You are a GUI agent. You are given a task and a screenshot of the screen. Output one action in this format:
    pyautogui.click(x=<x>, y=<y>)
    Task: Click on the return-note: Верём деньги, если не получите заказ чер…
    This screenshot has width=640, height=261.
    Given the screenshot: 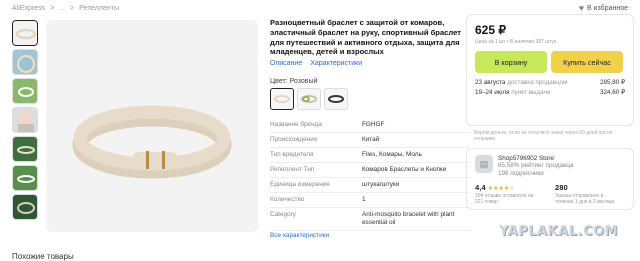 What is the action you would take?
    pyautogui.click(x=543, y=136)
    